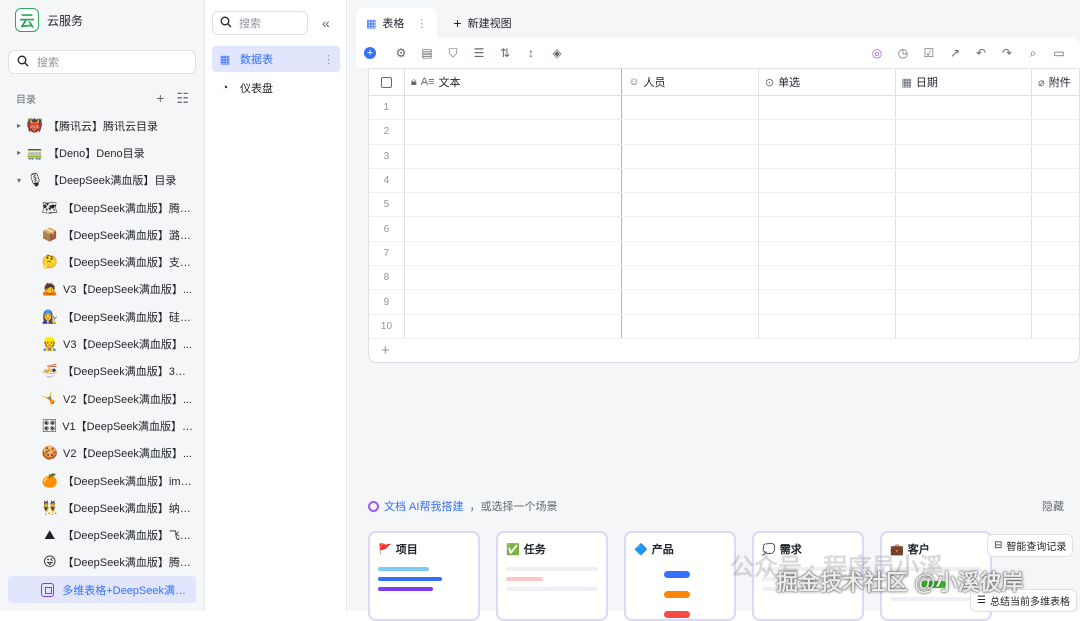 Image resolution: width=1080 pixels, height=621 pixels. What do you see at coordinates (1007, 53) in the screenshot?
I see `redo-icon: ↷` at bounding box center [1007, 53].